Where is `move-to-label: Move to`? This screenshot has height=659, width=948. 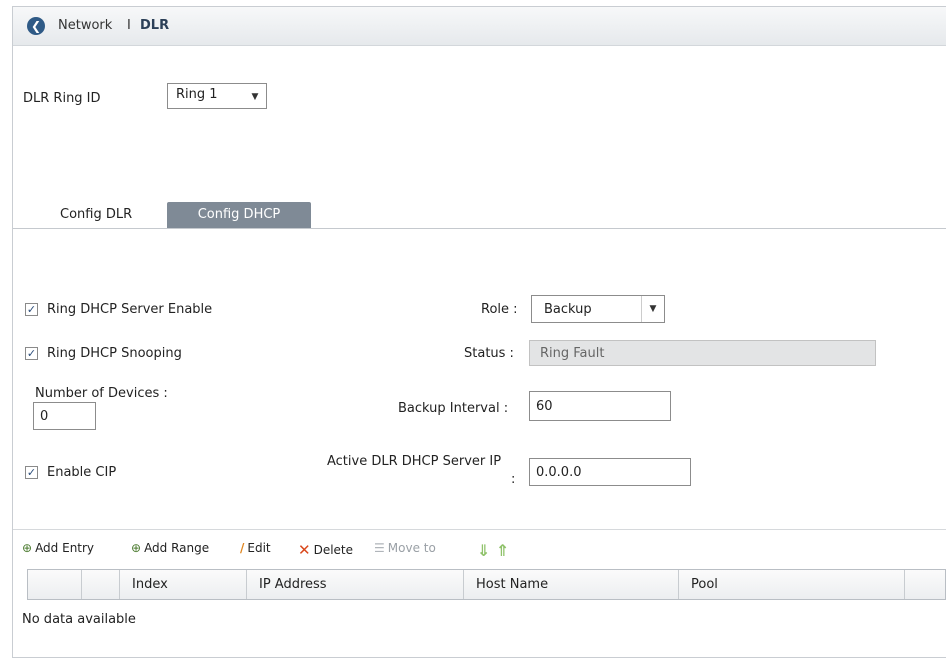
move-to-label: Move to is located at coordinates (411, 548).